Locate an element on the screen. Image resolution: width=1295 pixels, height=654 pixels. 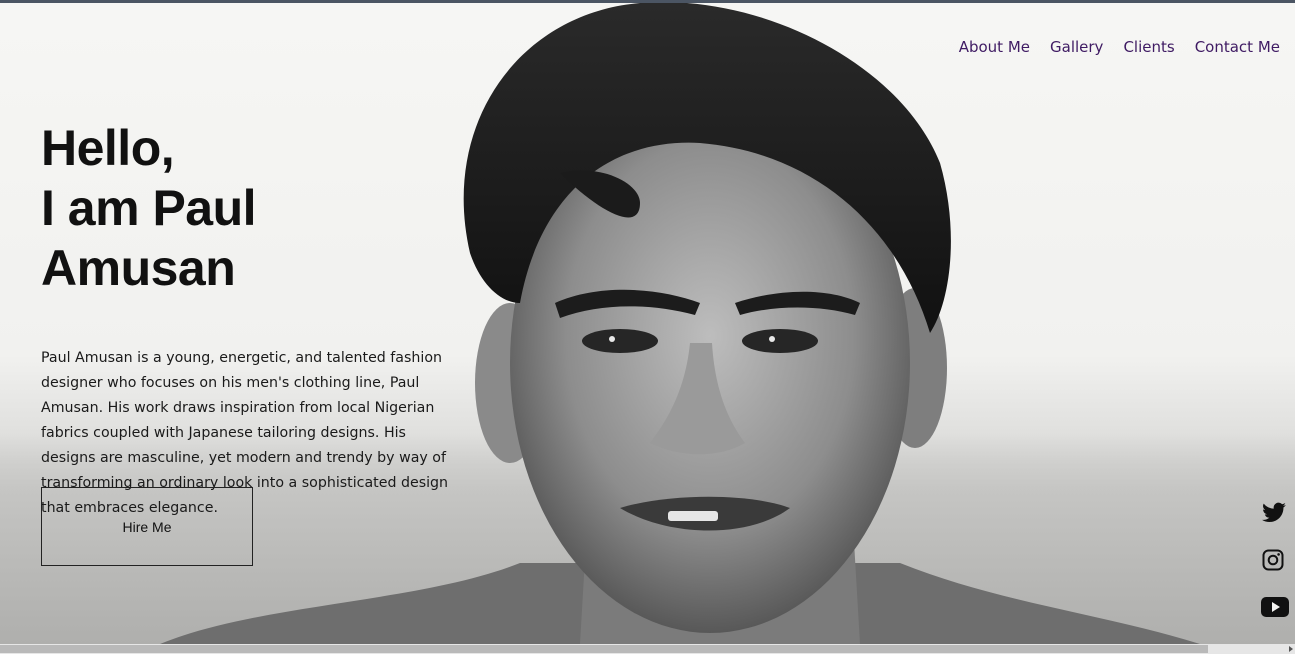
youtube-icon is located at coordinates (1275, 609).